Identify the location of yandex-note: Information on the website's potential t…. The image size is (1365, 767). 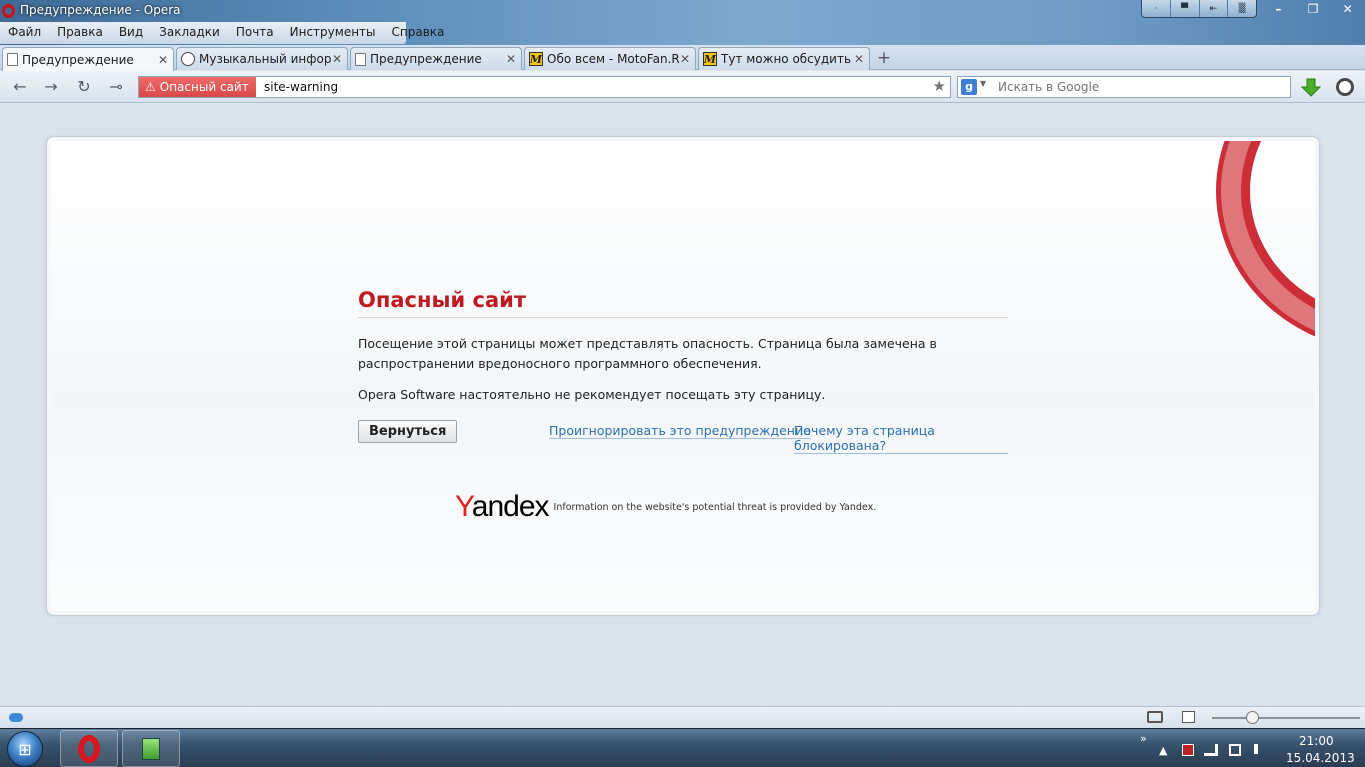
(715, 507).